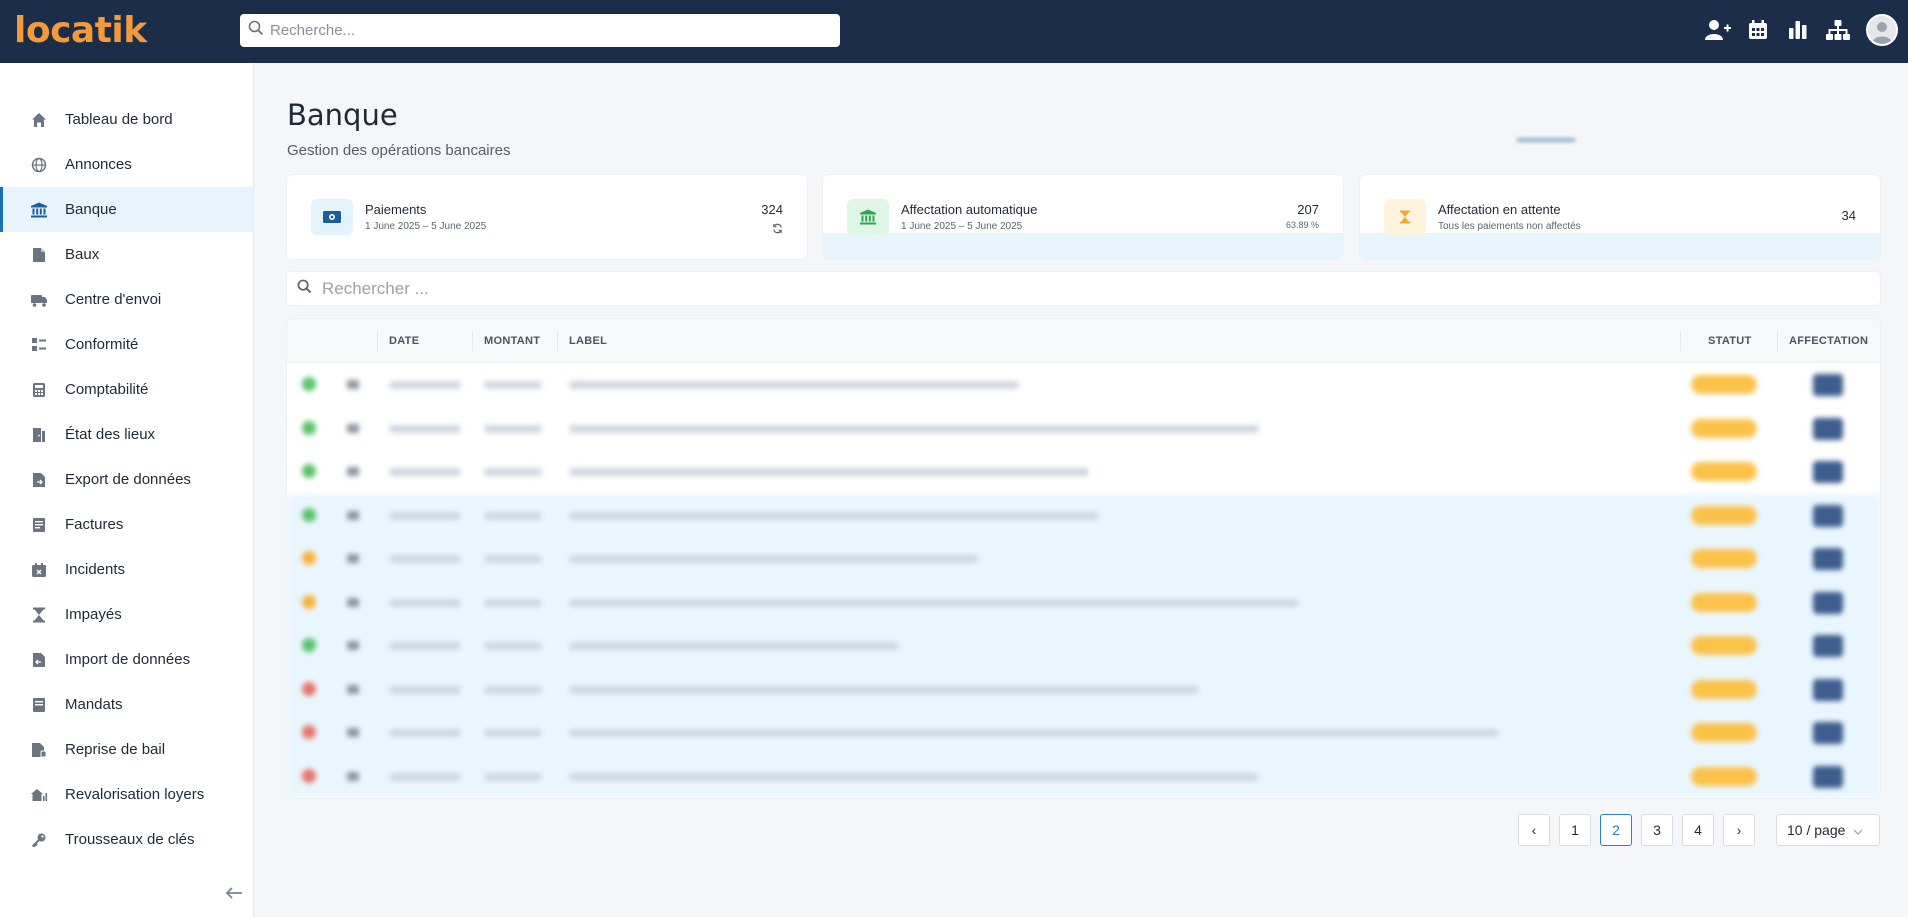 This screenshot has height=917, width=1908. I want to click on card-paiements: Paiements 1 June 2025 – 5 June 2025 324, so click(547, 217).